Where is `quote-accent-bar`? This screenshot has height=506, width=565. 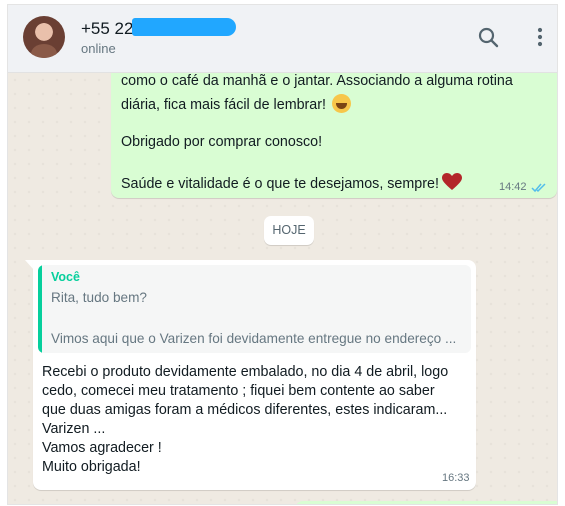 quote-accent-bar is located at coordinates (40, 309).